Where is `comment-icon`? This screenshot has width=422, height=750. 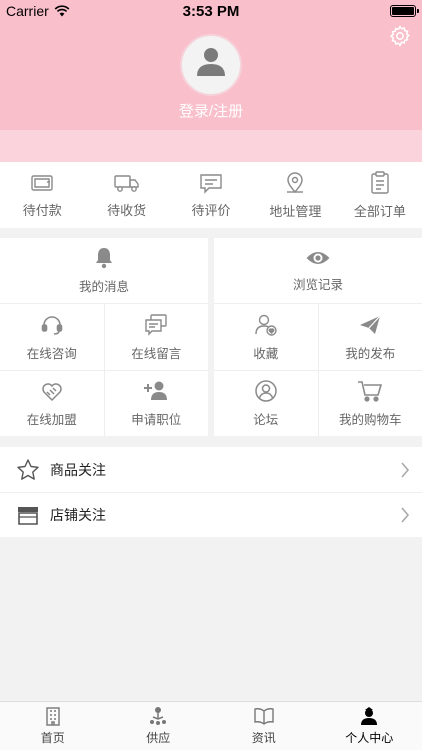 comment-icon is located at coordinates (211, 183).